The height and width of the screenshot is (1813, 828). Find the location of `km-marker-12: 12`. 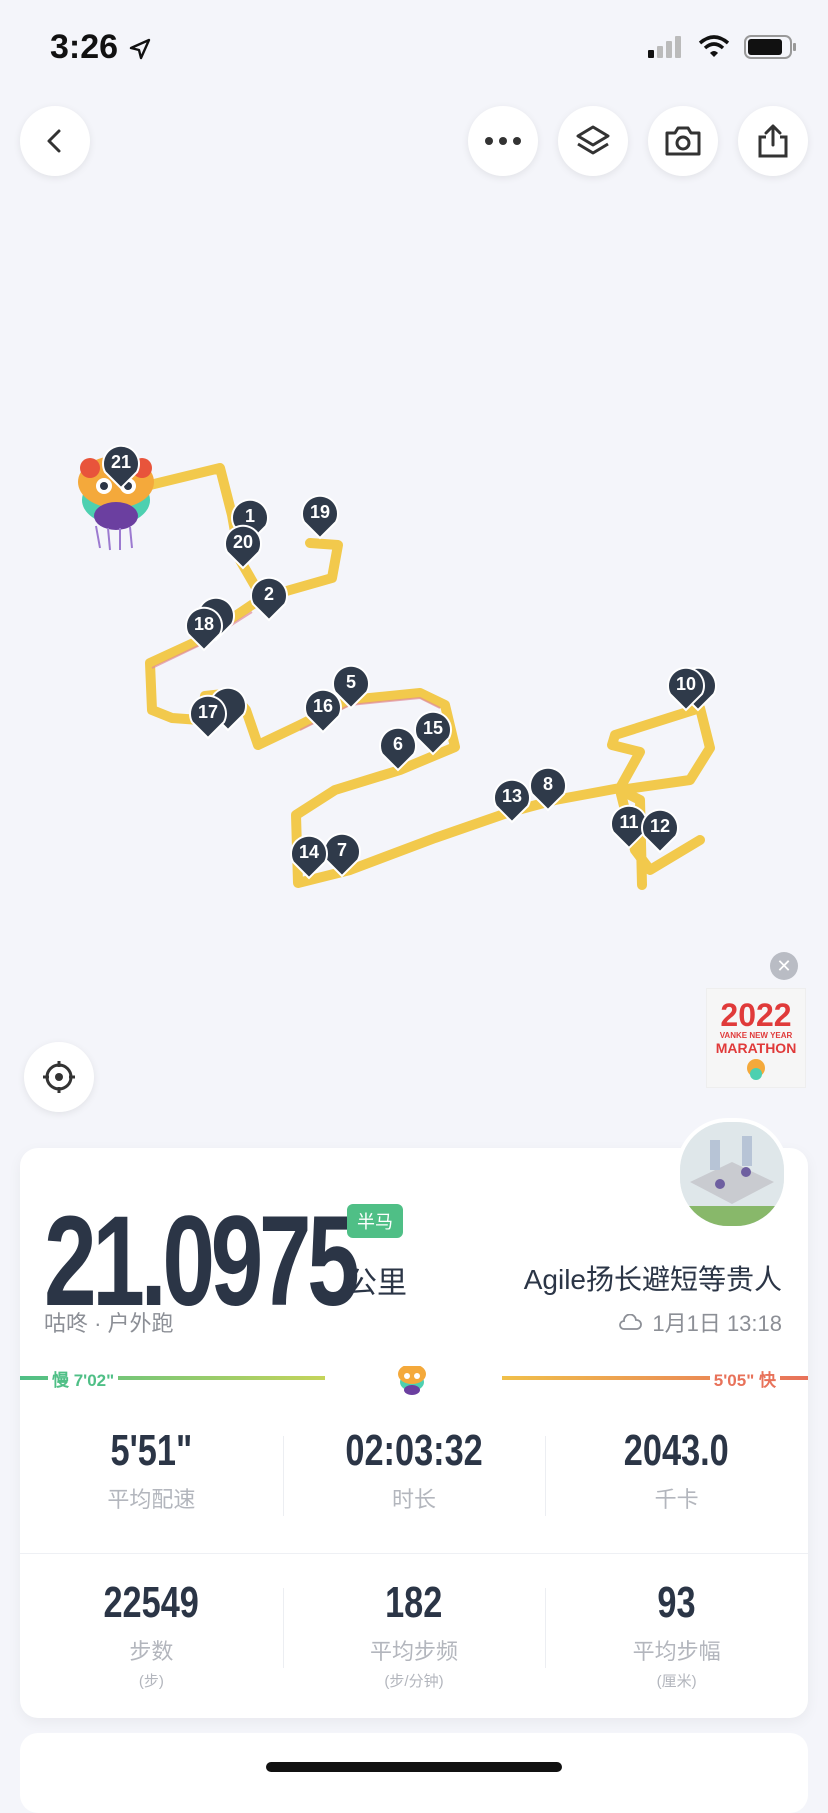

km-marker-12: 12 is located at coordinates (660, 831).